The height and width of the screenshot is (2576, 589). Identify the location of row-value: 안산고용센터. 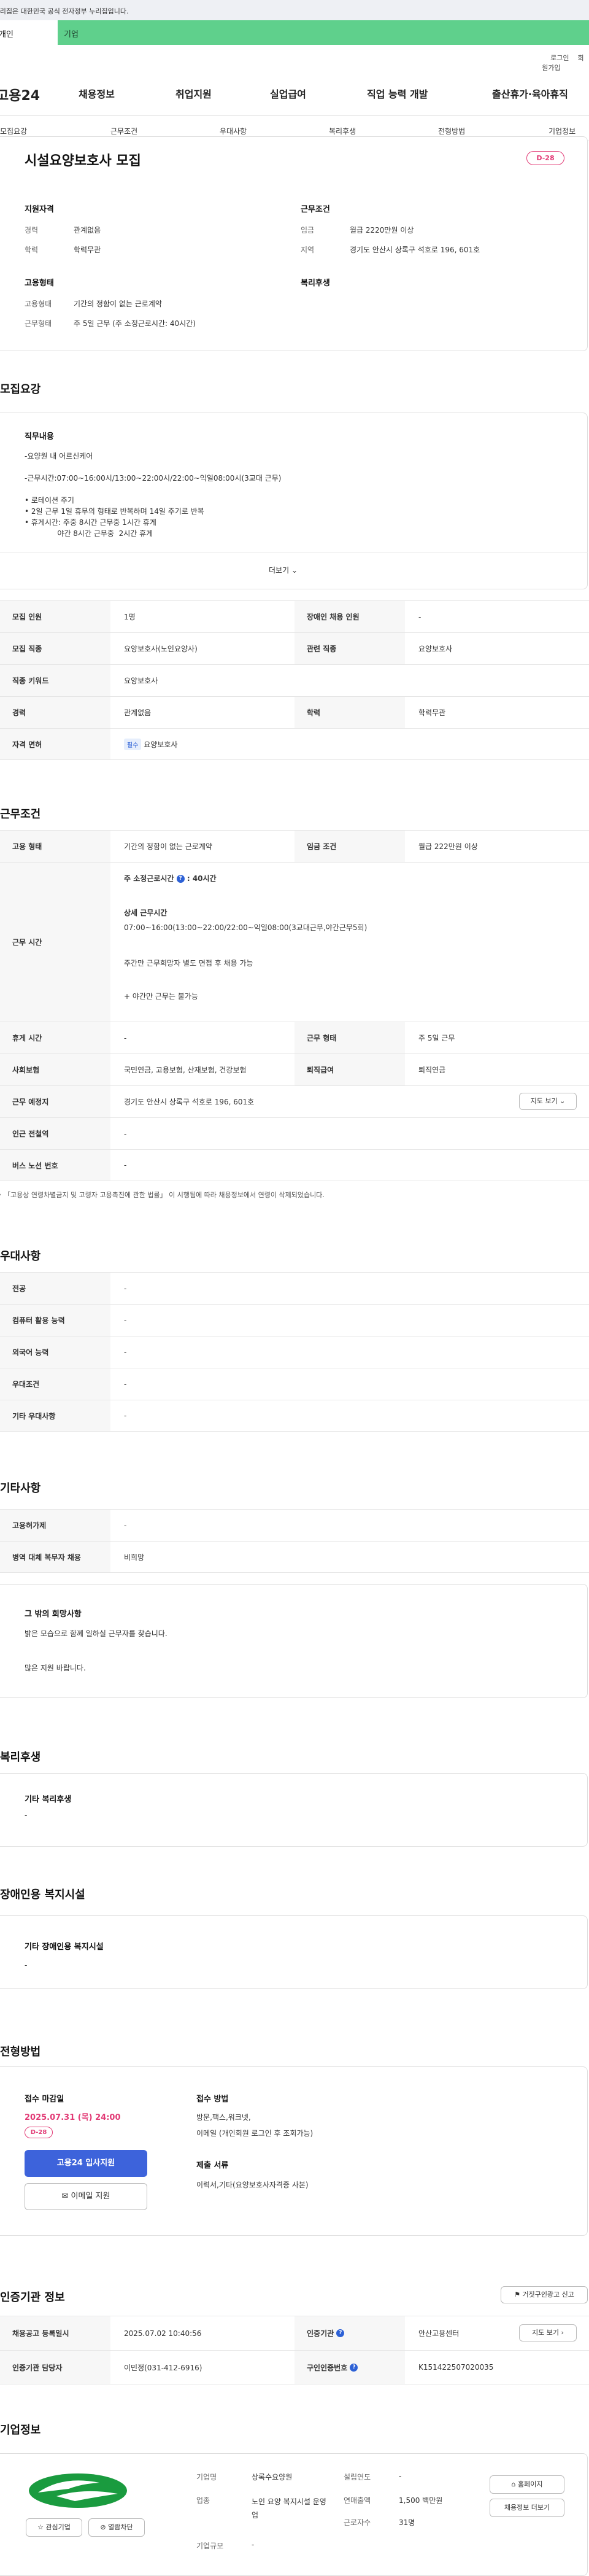
(439, 2333).